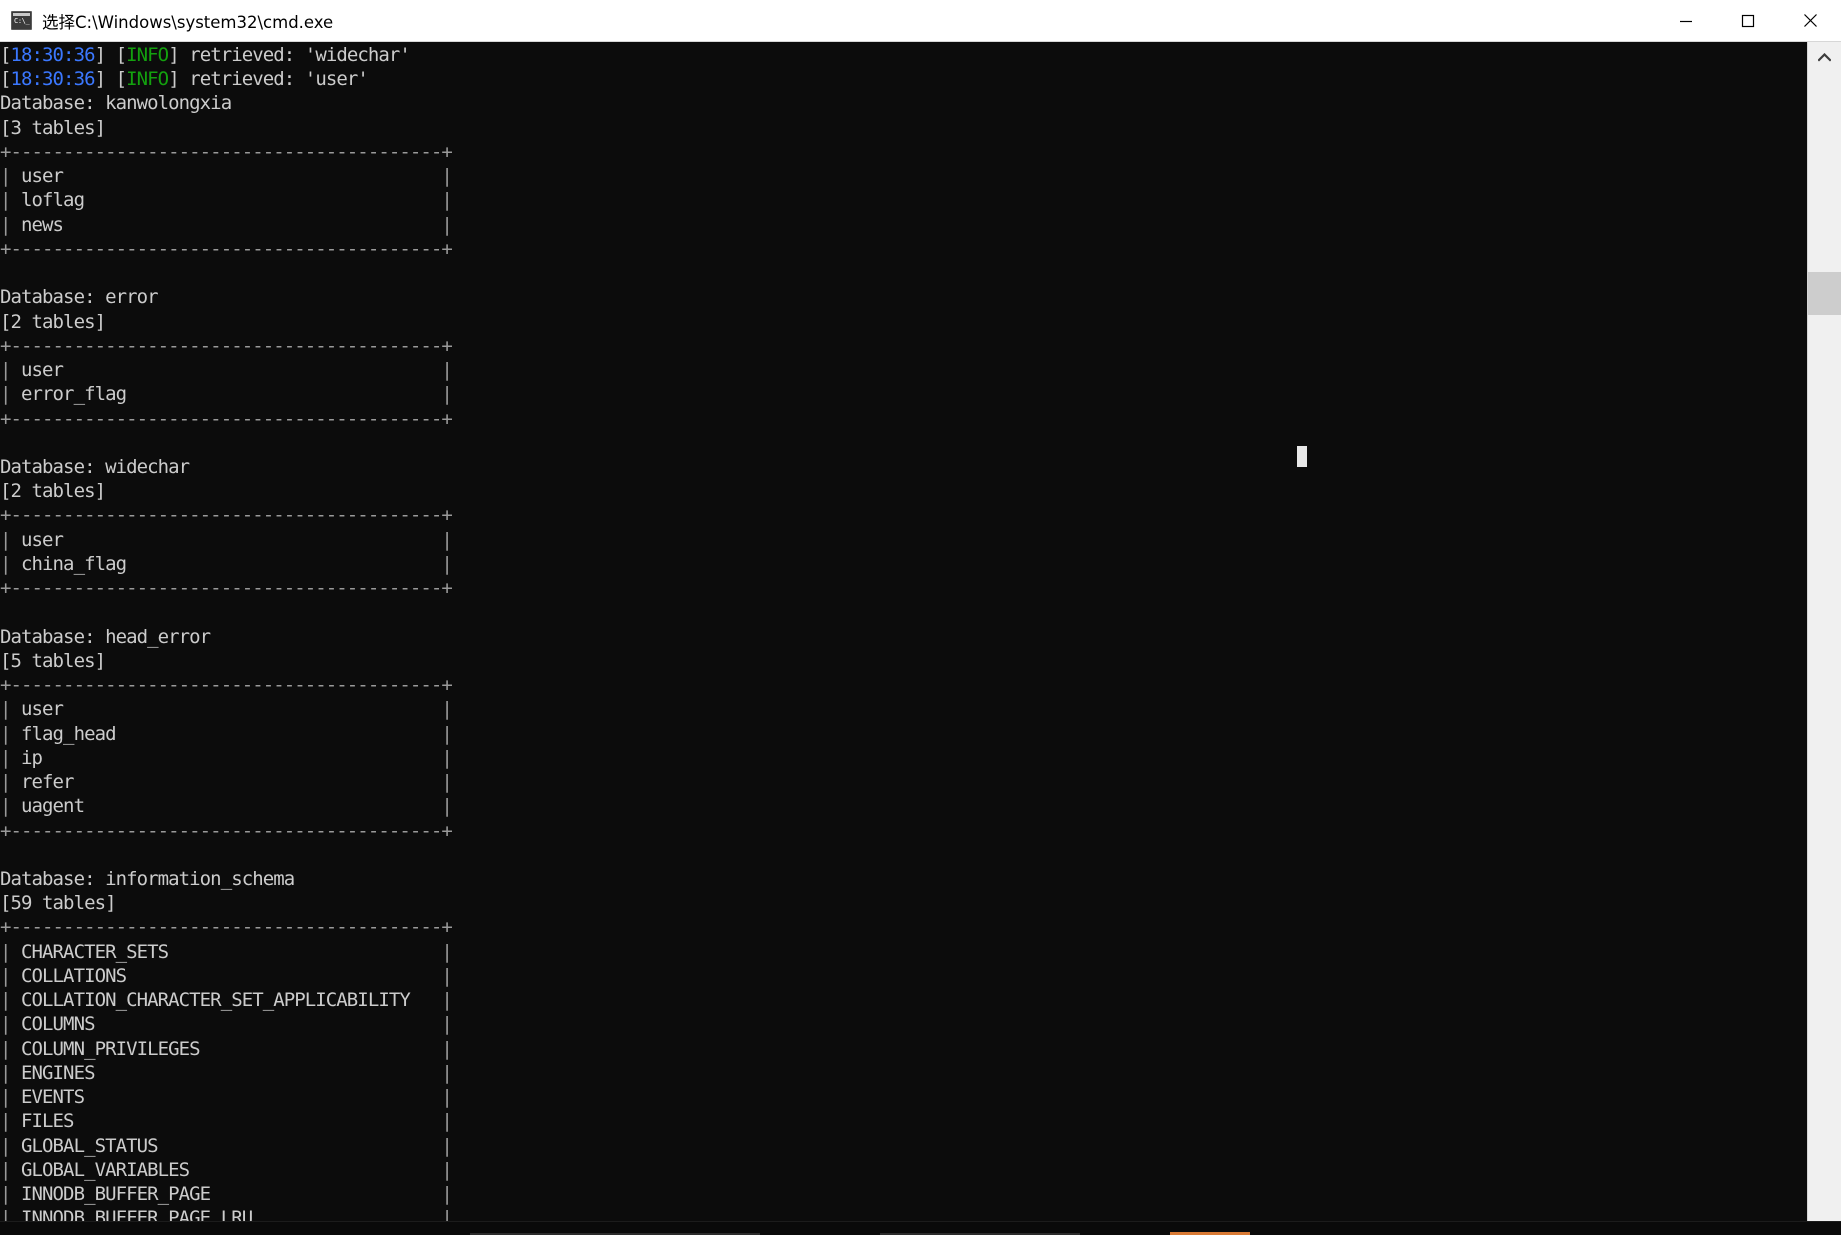 The image size is (1841, 1235). What do you see at coordinates (920, 1228) in the screenshot?
I see `taskbar-sliver` at bounding box center [920, 1228].